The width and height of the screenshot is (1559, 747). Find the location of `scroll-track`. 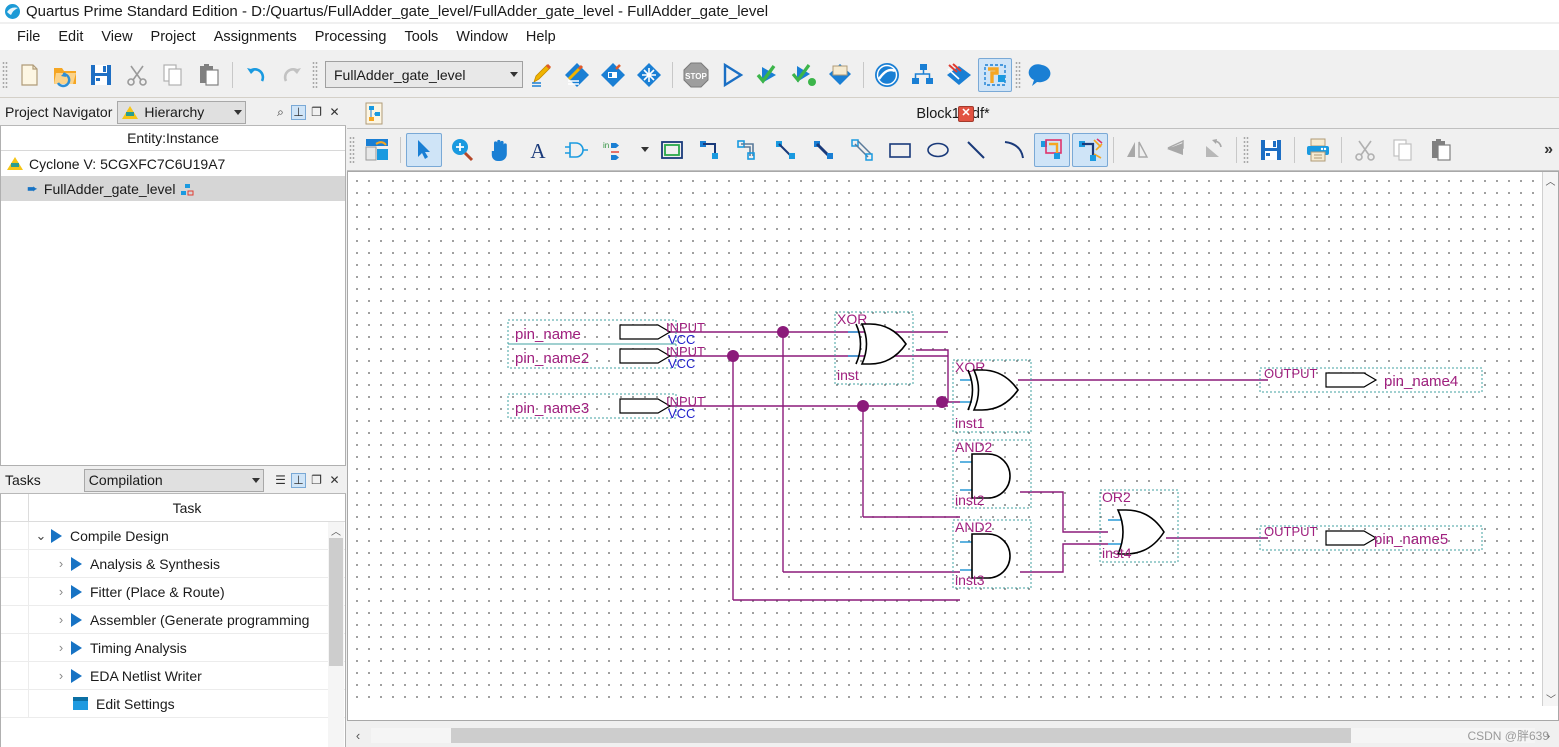

scroll-track is located at coordinates (953, 735).